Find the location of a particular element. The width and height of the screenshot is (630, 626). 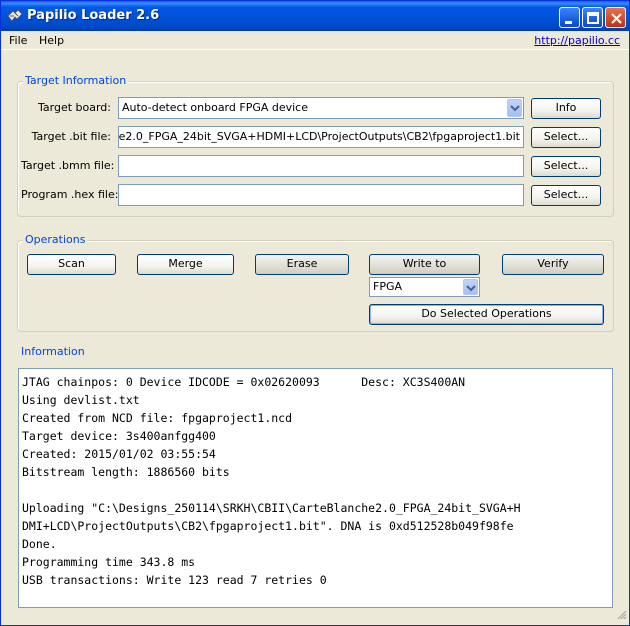

menu-file: File is located at coordinates (18, 40).